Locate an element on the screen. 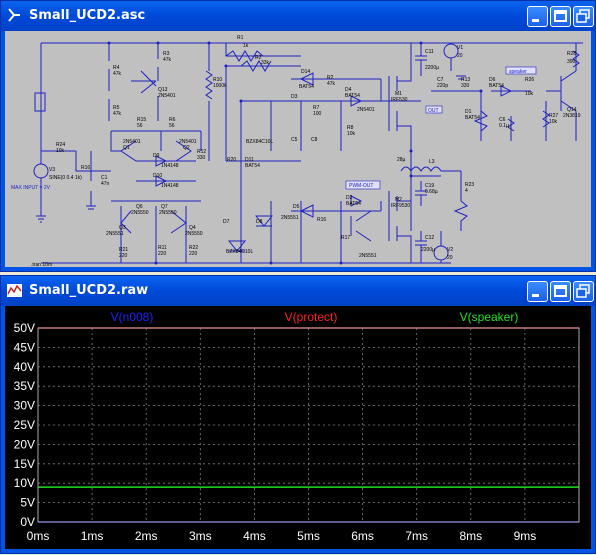  r10-value: 1000k is located at coordinates (220, 86).